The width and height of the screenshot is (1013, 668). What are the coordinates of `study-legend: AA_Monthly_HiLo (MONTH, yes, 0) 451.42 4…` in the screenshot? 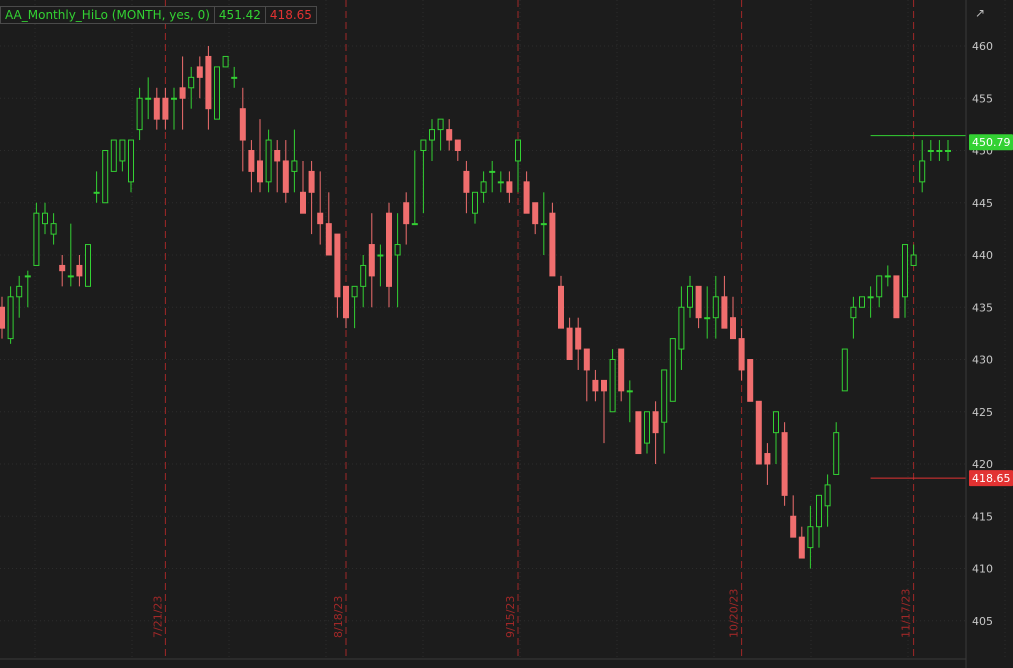 It's located at (158, 15).